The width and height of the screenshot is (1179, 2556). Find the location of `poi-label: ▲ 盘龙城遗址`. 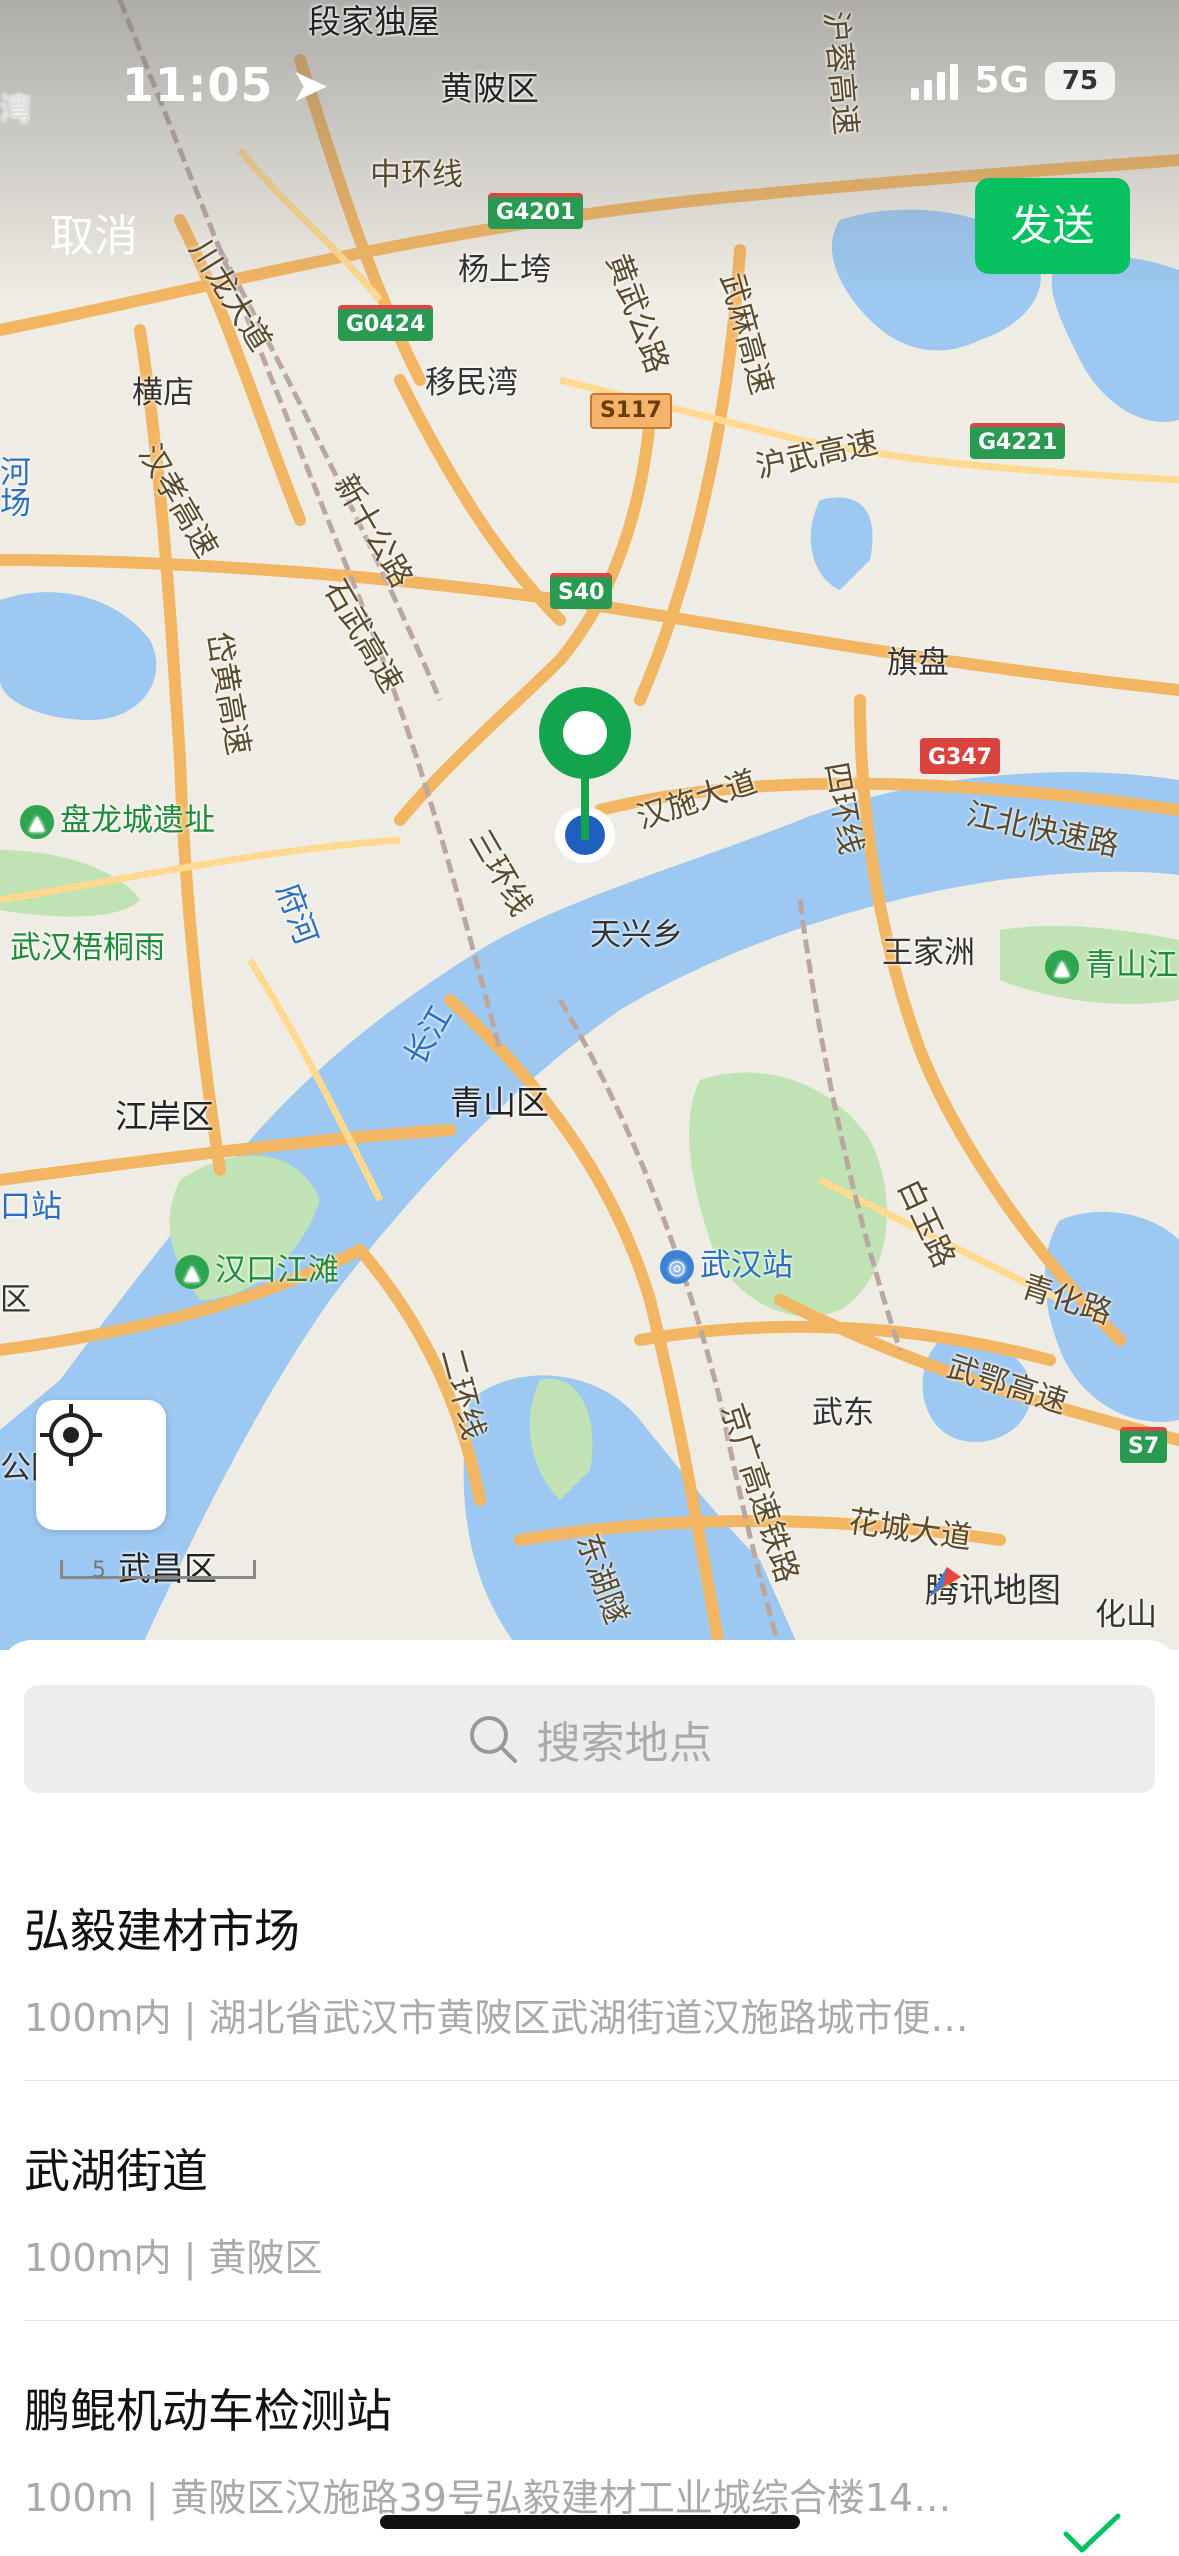

poi-label: ▲ 盘龙城遗址 is located at coordinates (117, 822).